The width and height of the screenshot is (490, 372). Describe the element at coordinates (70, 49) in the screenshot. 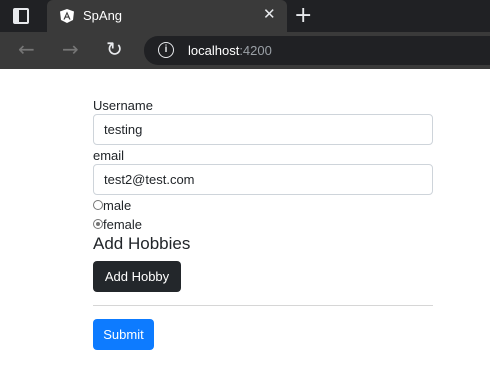

I see `forward-arrow-icon: →` at that location.